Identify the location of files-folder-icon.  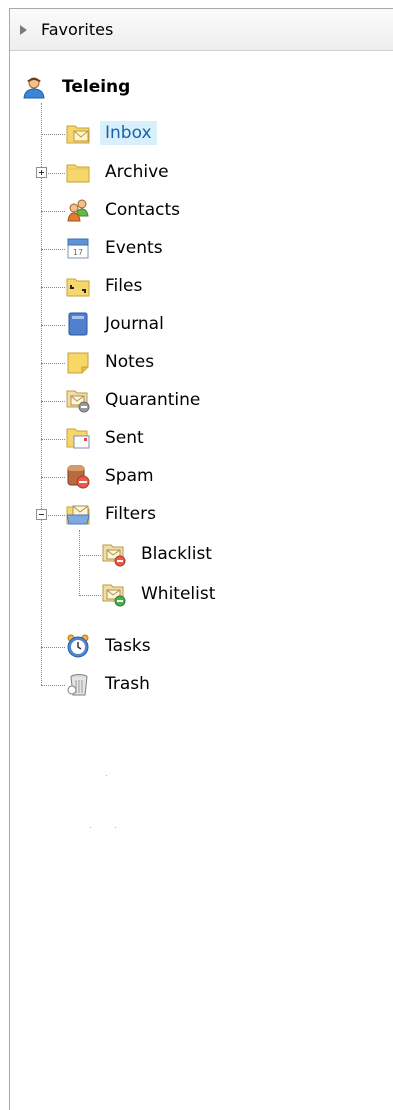
(78, 287).